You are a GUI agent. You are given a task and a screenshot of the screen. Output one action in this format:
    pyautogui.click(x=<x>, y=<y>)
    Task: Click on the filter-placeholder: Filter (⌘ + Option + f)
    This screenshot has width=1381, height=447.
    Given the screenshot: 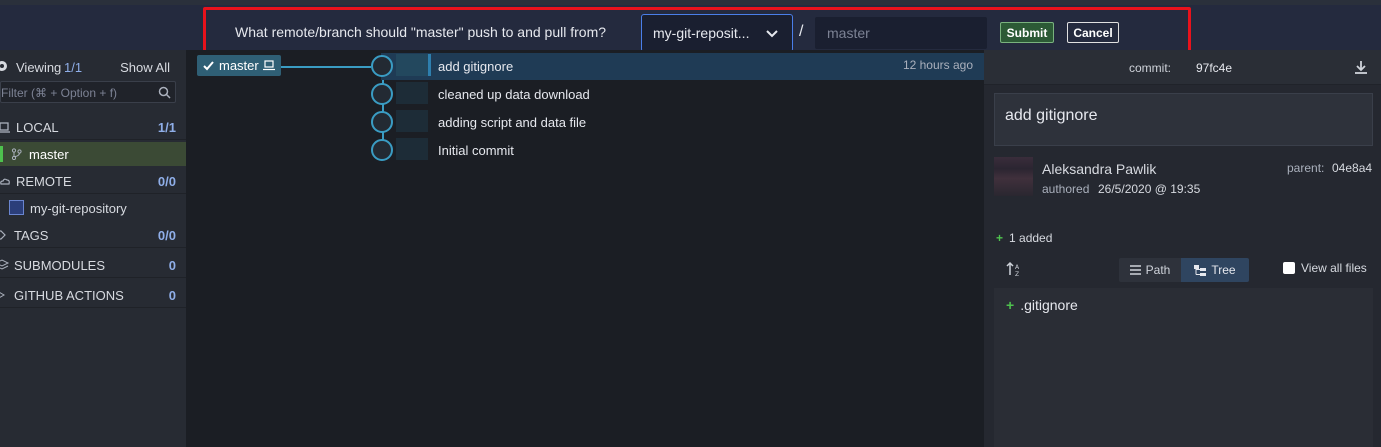 What is the action you would take?
    pyautogui.click(x=59, y=93)
    